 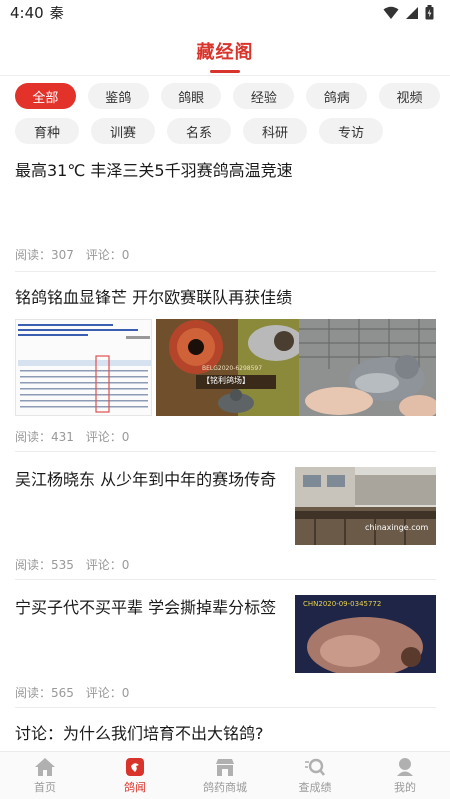 I want to click on nav-results: 查成绩, so click(x=315, y=775).